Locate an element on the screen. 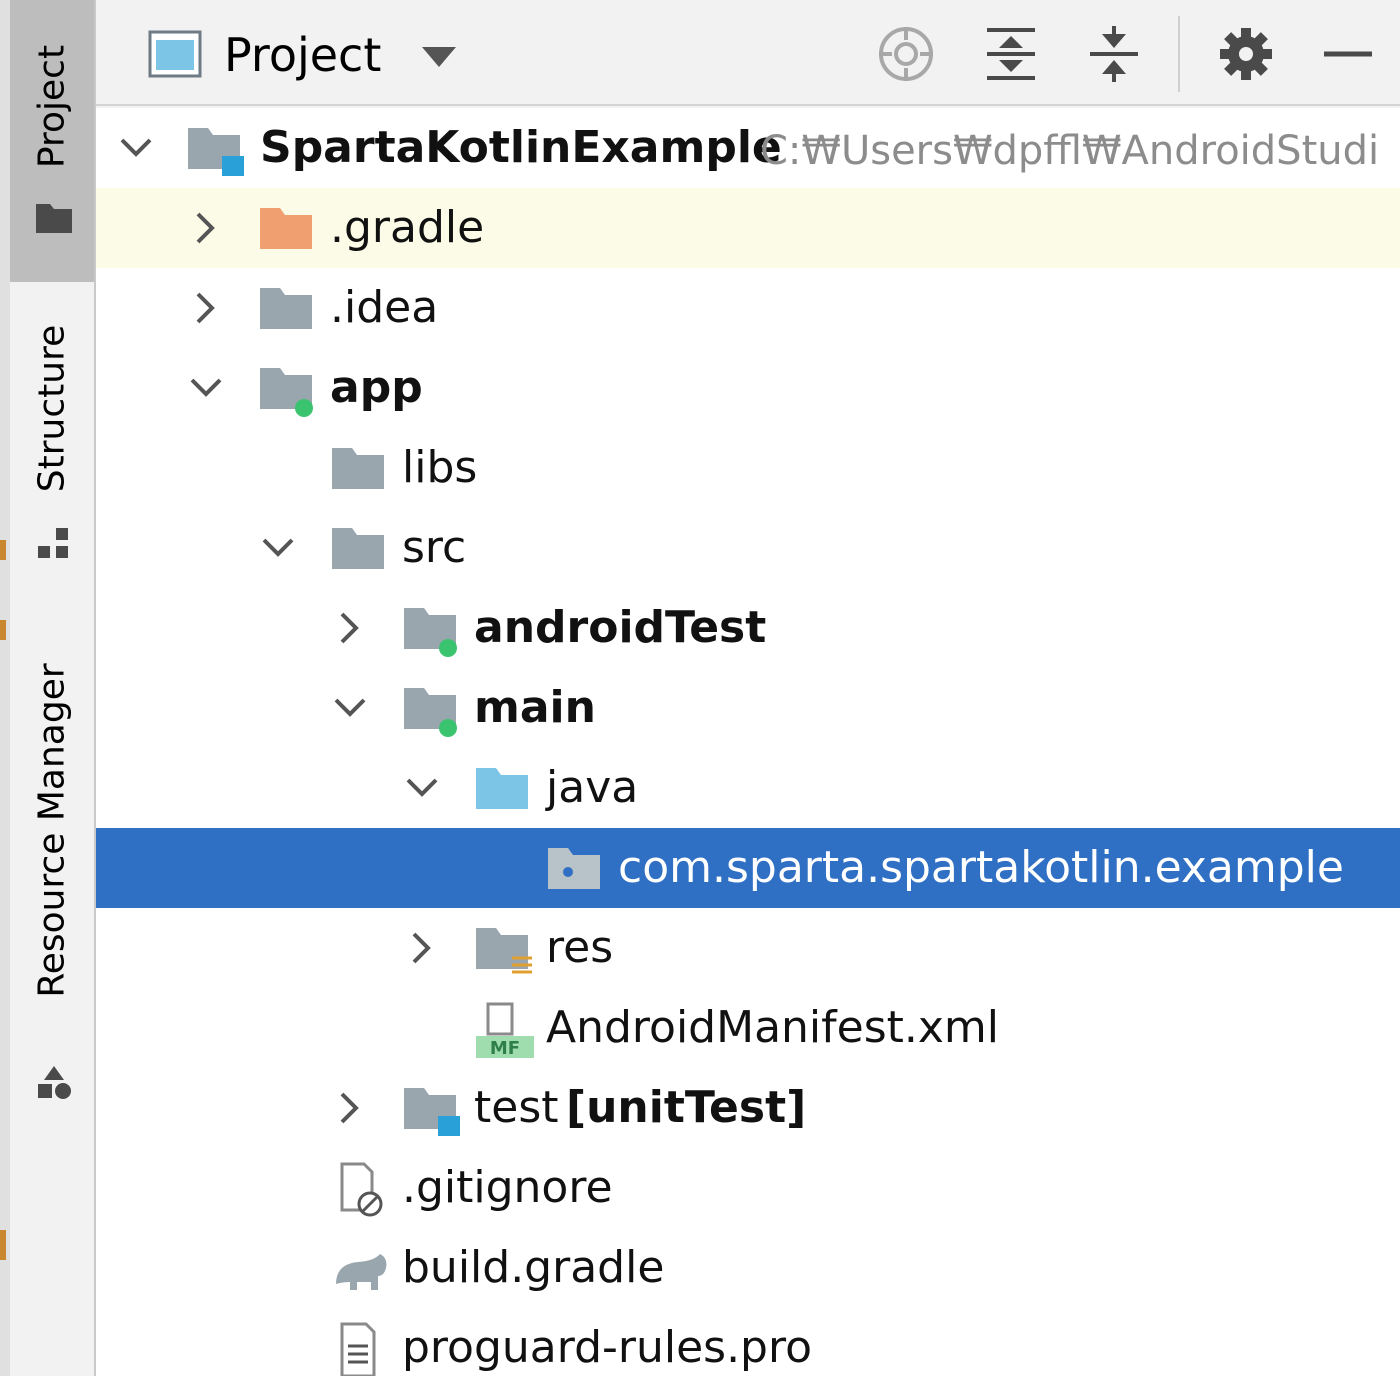 This screenshot has width=1400, height=1376. tree-node-src: src is located at coordinates (748, 548).